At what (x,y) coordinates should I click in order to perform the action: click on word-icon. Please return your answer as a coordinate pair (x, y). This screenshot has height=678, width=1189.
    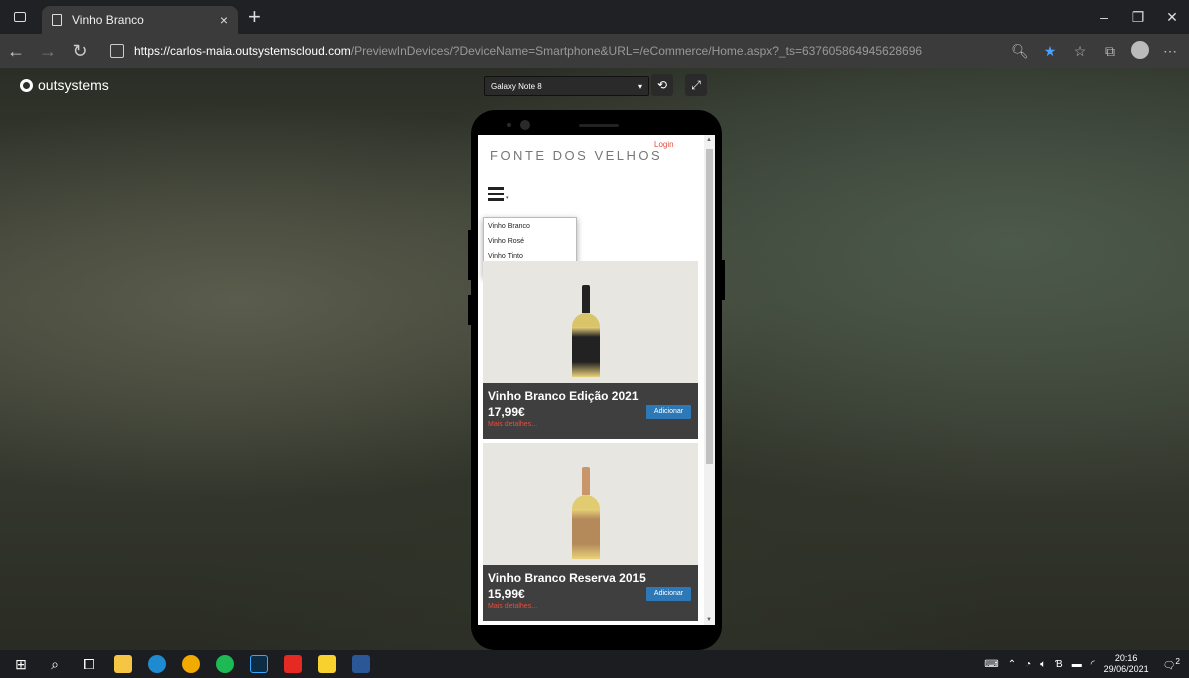
    Looking at the image, I should click on (361, 664).